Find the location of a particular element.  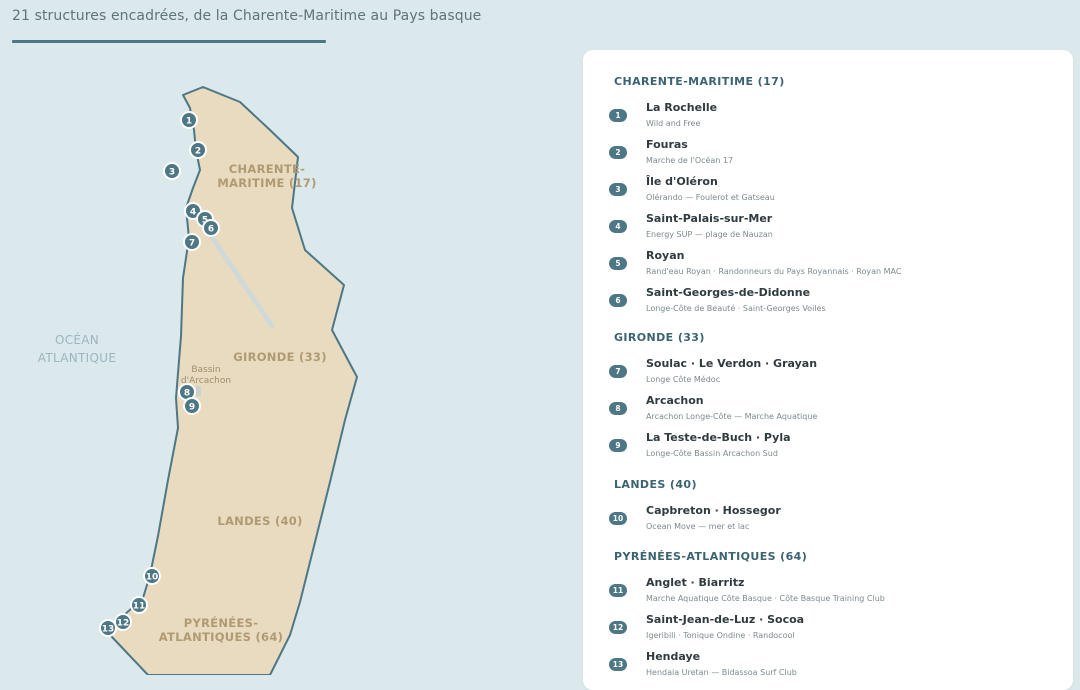

region-label-pyrenees-line1: PYRÉNÉES- is located at coordinates (221, 622).